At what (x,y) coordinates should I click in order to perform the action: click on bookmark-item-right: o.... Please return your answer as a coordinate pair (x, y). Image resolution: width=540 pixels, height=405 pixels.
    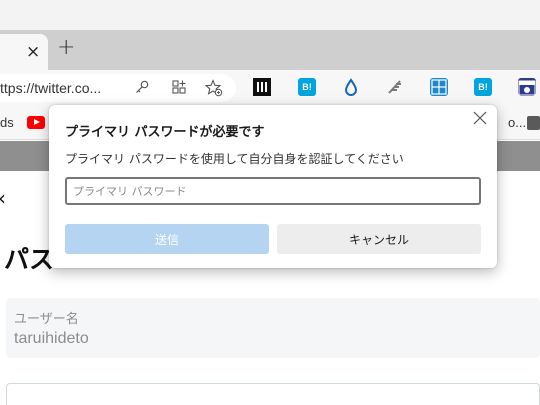
    Looking at the image, I should click on (517, 122).